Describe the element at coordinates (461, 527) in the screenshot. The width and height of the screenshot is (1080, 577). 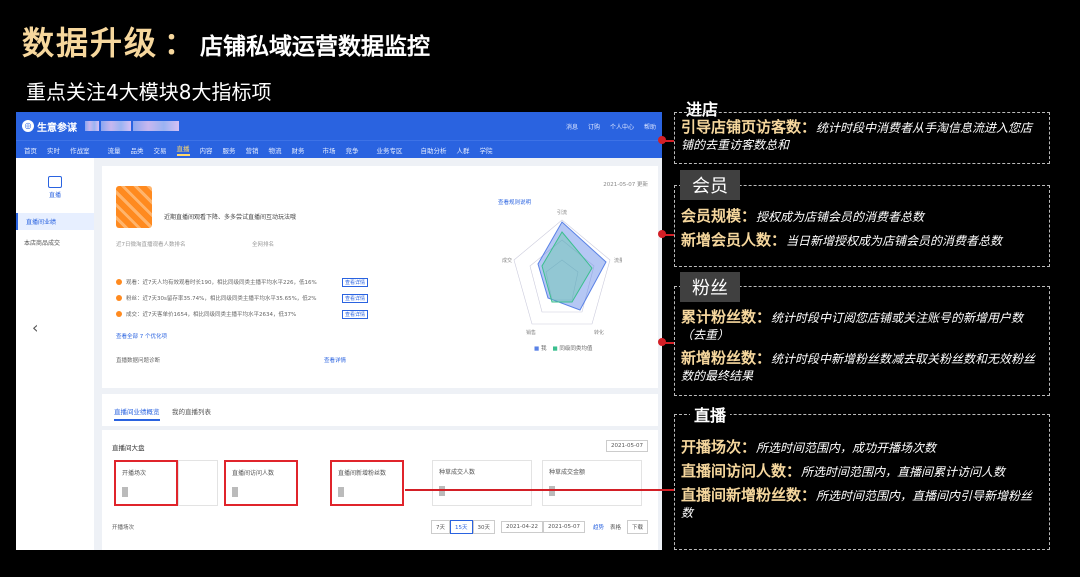
I see `range-15d: 15天` at that location.